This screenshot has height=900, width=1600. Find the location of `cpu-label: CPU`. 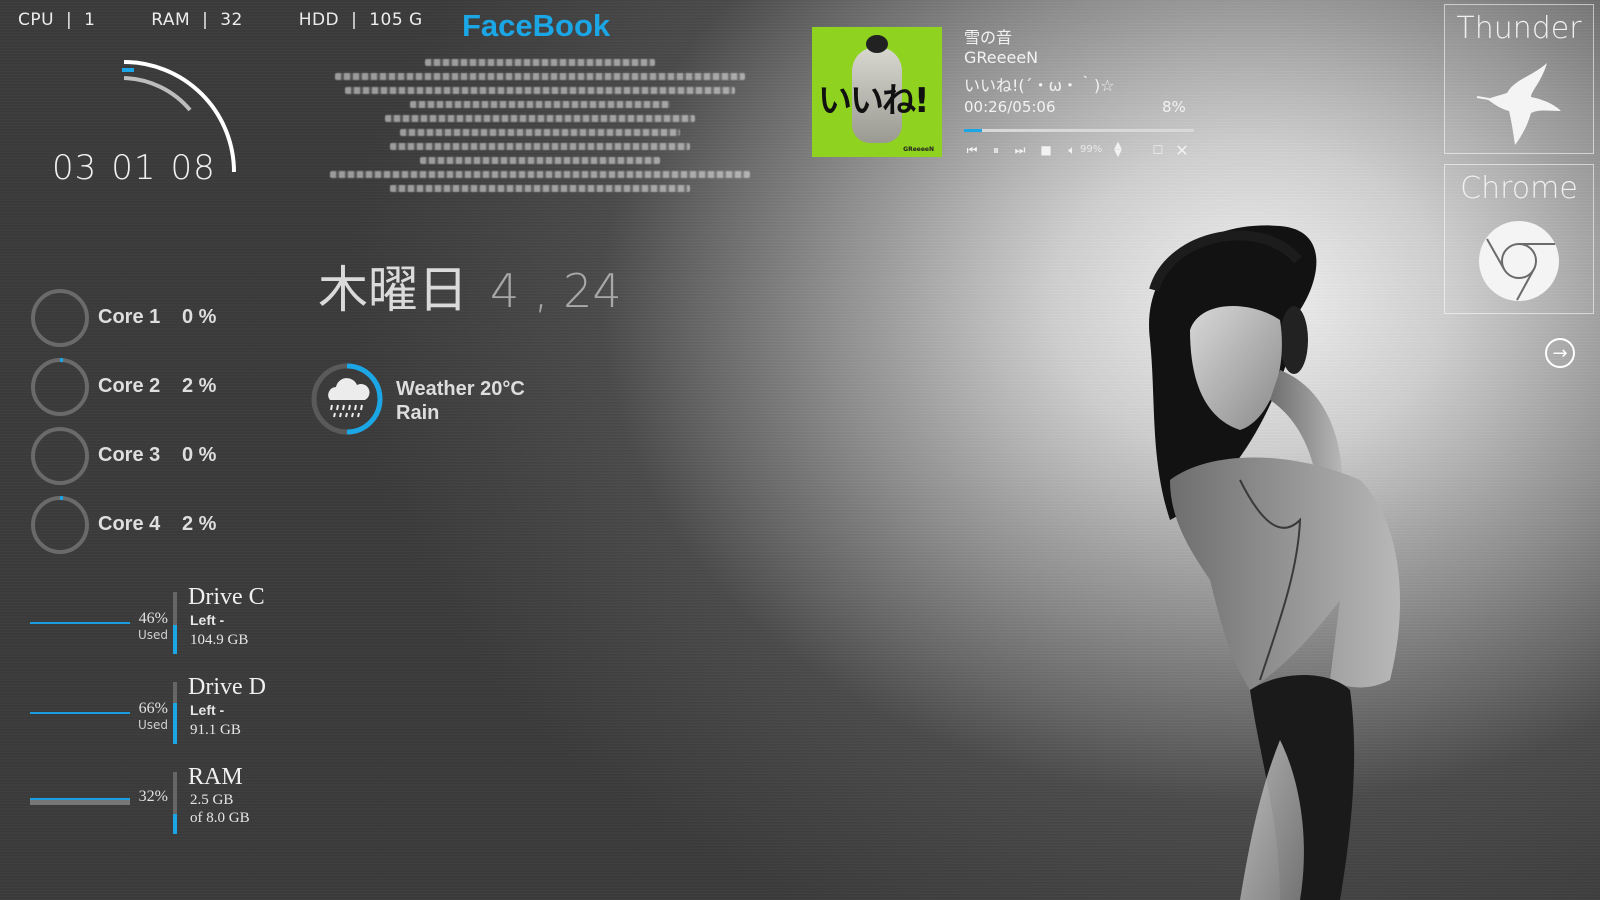

cpu-label: CPU is located at coordinates (36, 20).